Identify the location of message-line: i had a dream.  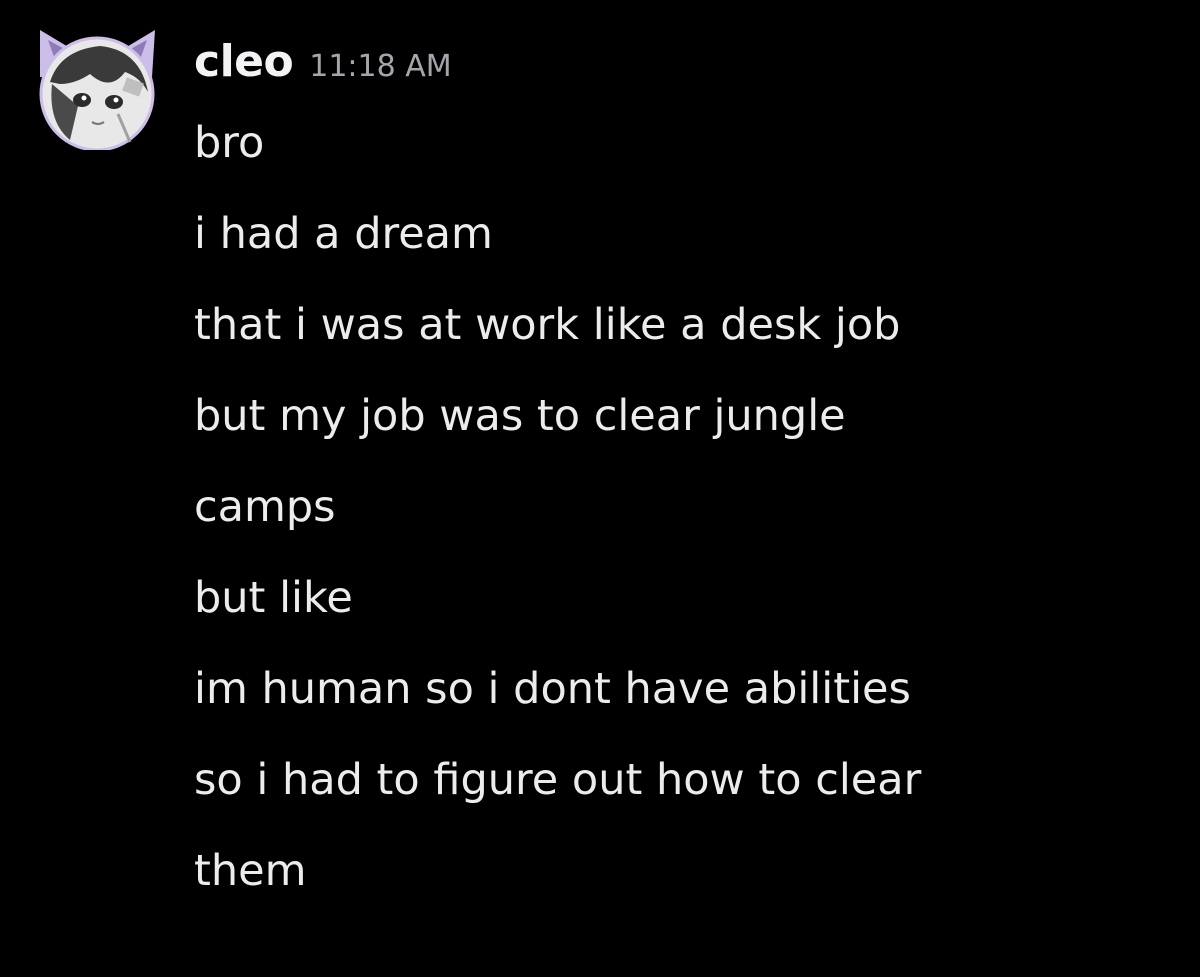
(343, 234).